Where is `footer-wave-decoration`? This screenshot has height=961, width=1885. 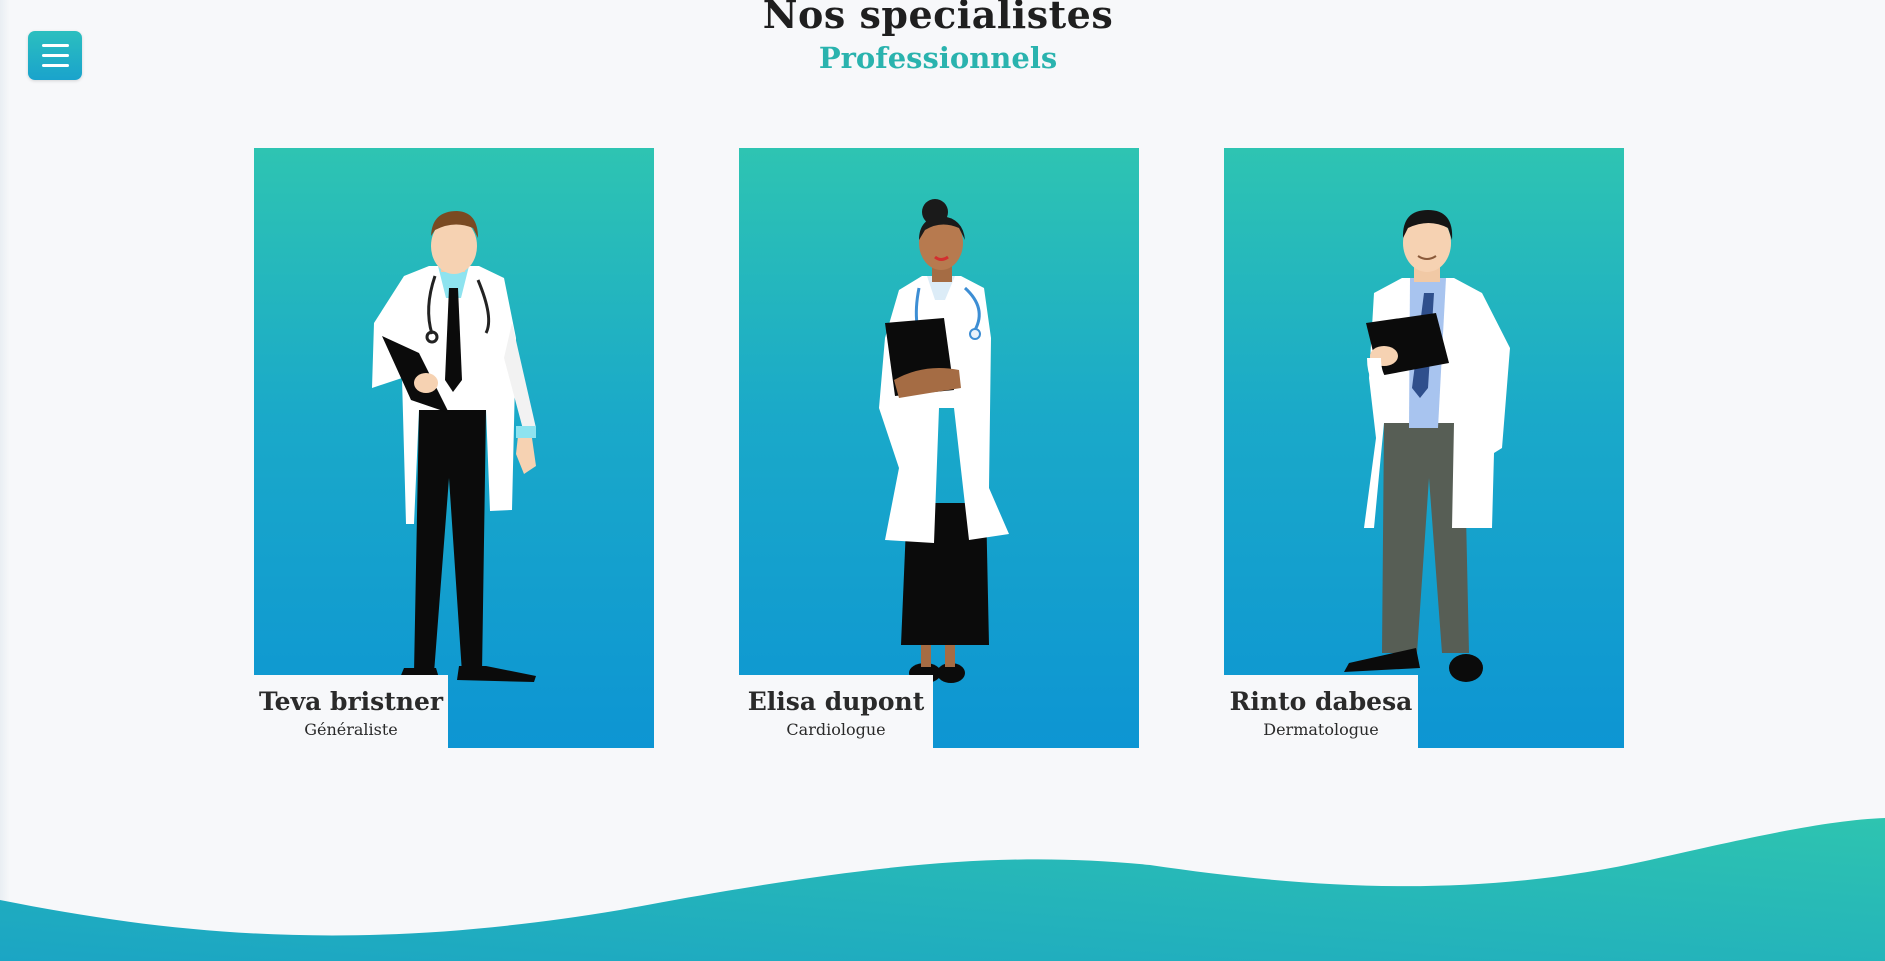
footer-wave-decoration is located at coordinates (942, 889).